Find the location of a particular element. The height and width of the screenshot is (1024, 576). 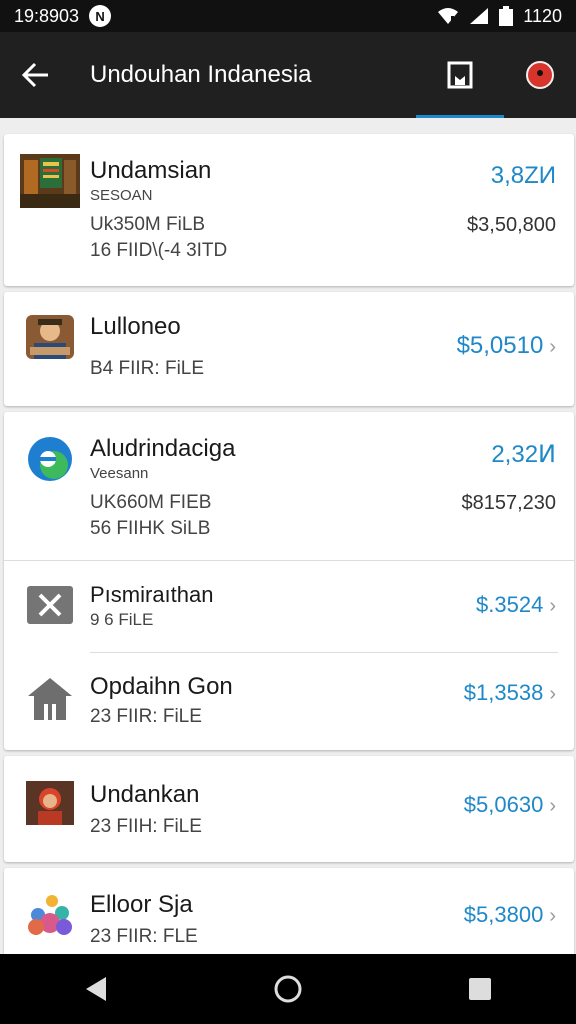

wifi-icon is located at coordinates (448, 16).